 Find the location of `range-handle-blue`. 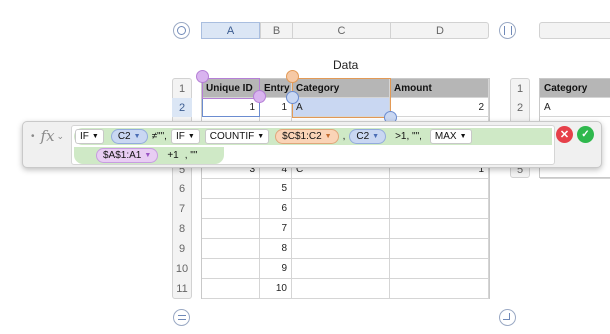

range-handle-blue is located at coordinates (292, 97).